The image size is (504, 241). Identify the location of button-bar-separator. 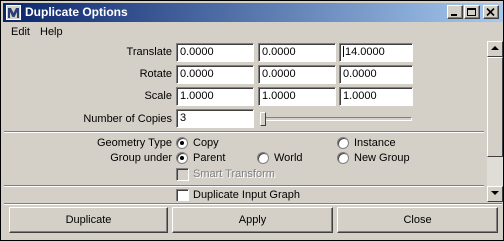
(253, 204).